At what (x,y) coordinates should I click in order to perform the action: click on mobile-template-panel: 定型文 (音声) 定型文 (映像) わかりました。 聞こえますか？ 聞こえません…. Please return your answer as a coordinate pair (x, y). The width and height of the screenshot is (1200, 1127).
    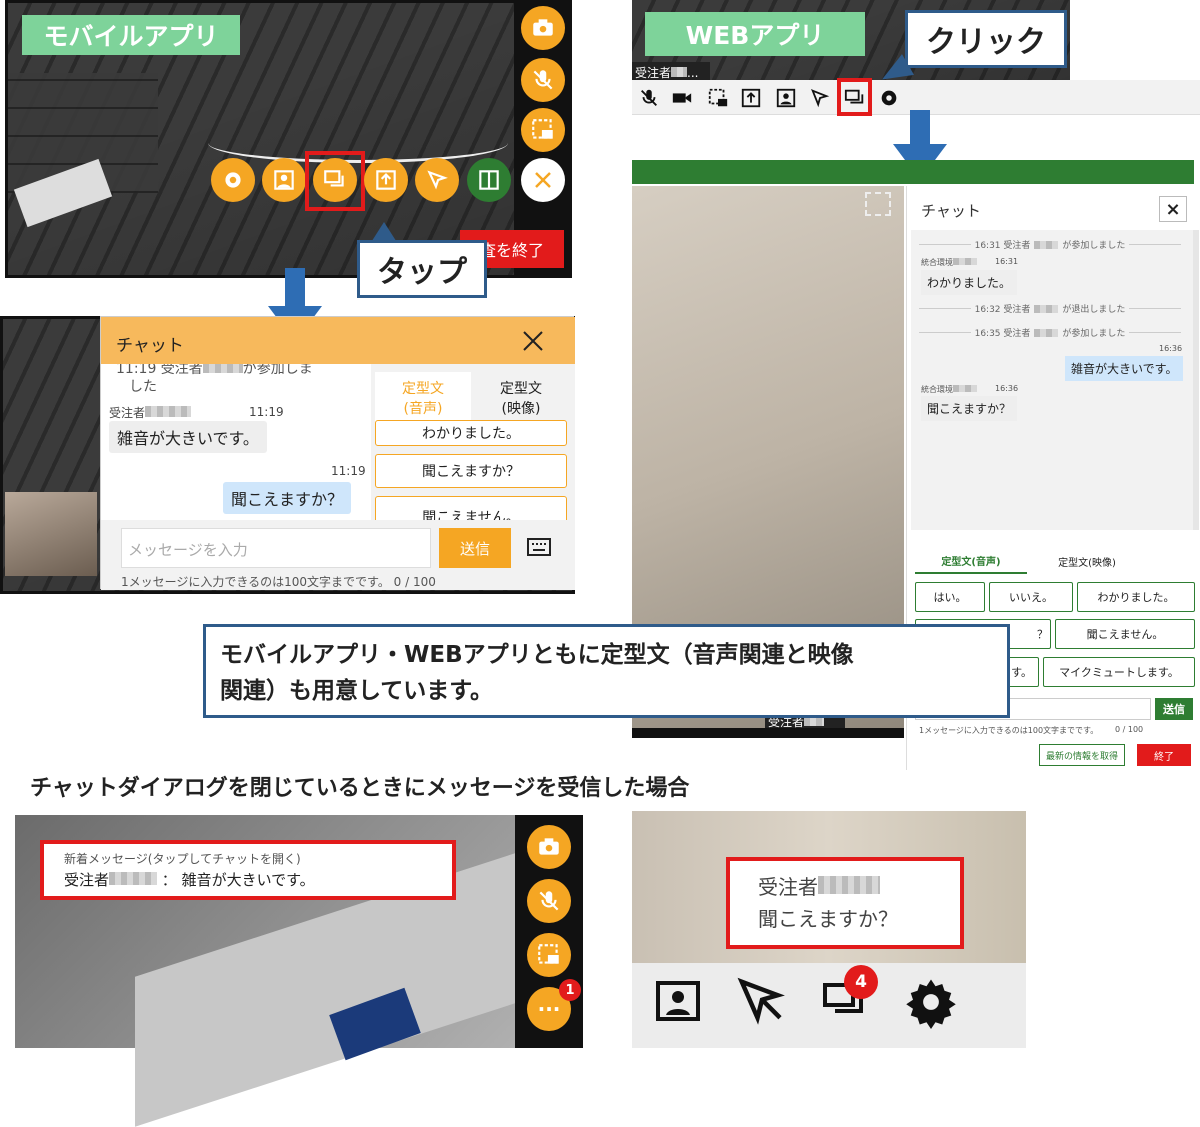
    Looking at the image, I should click on (473, 442).